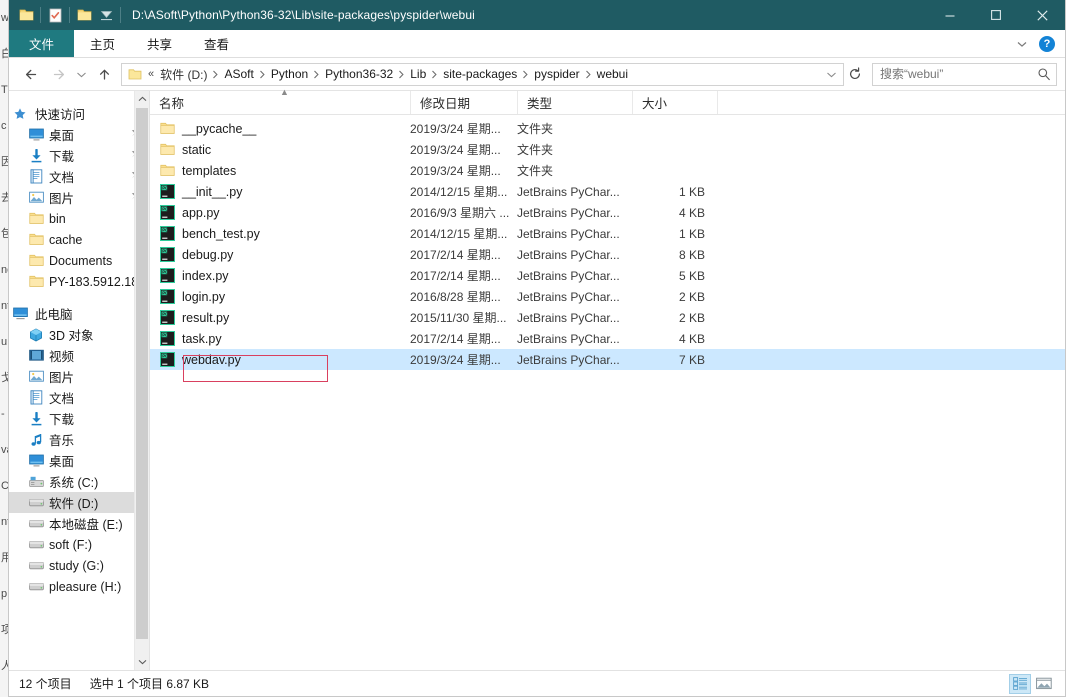 This screenshot has width=1066, height=697. What do you see at coordinates (36, 335) in the screenshot?
I see `3d-objects-icon` at bounding box center [36, 335].